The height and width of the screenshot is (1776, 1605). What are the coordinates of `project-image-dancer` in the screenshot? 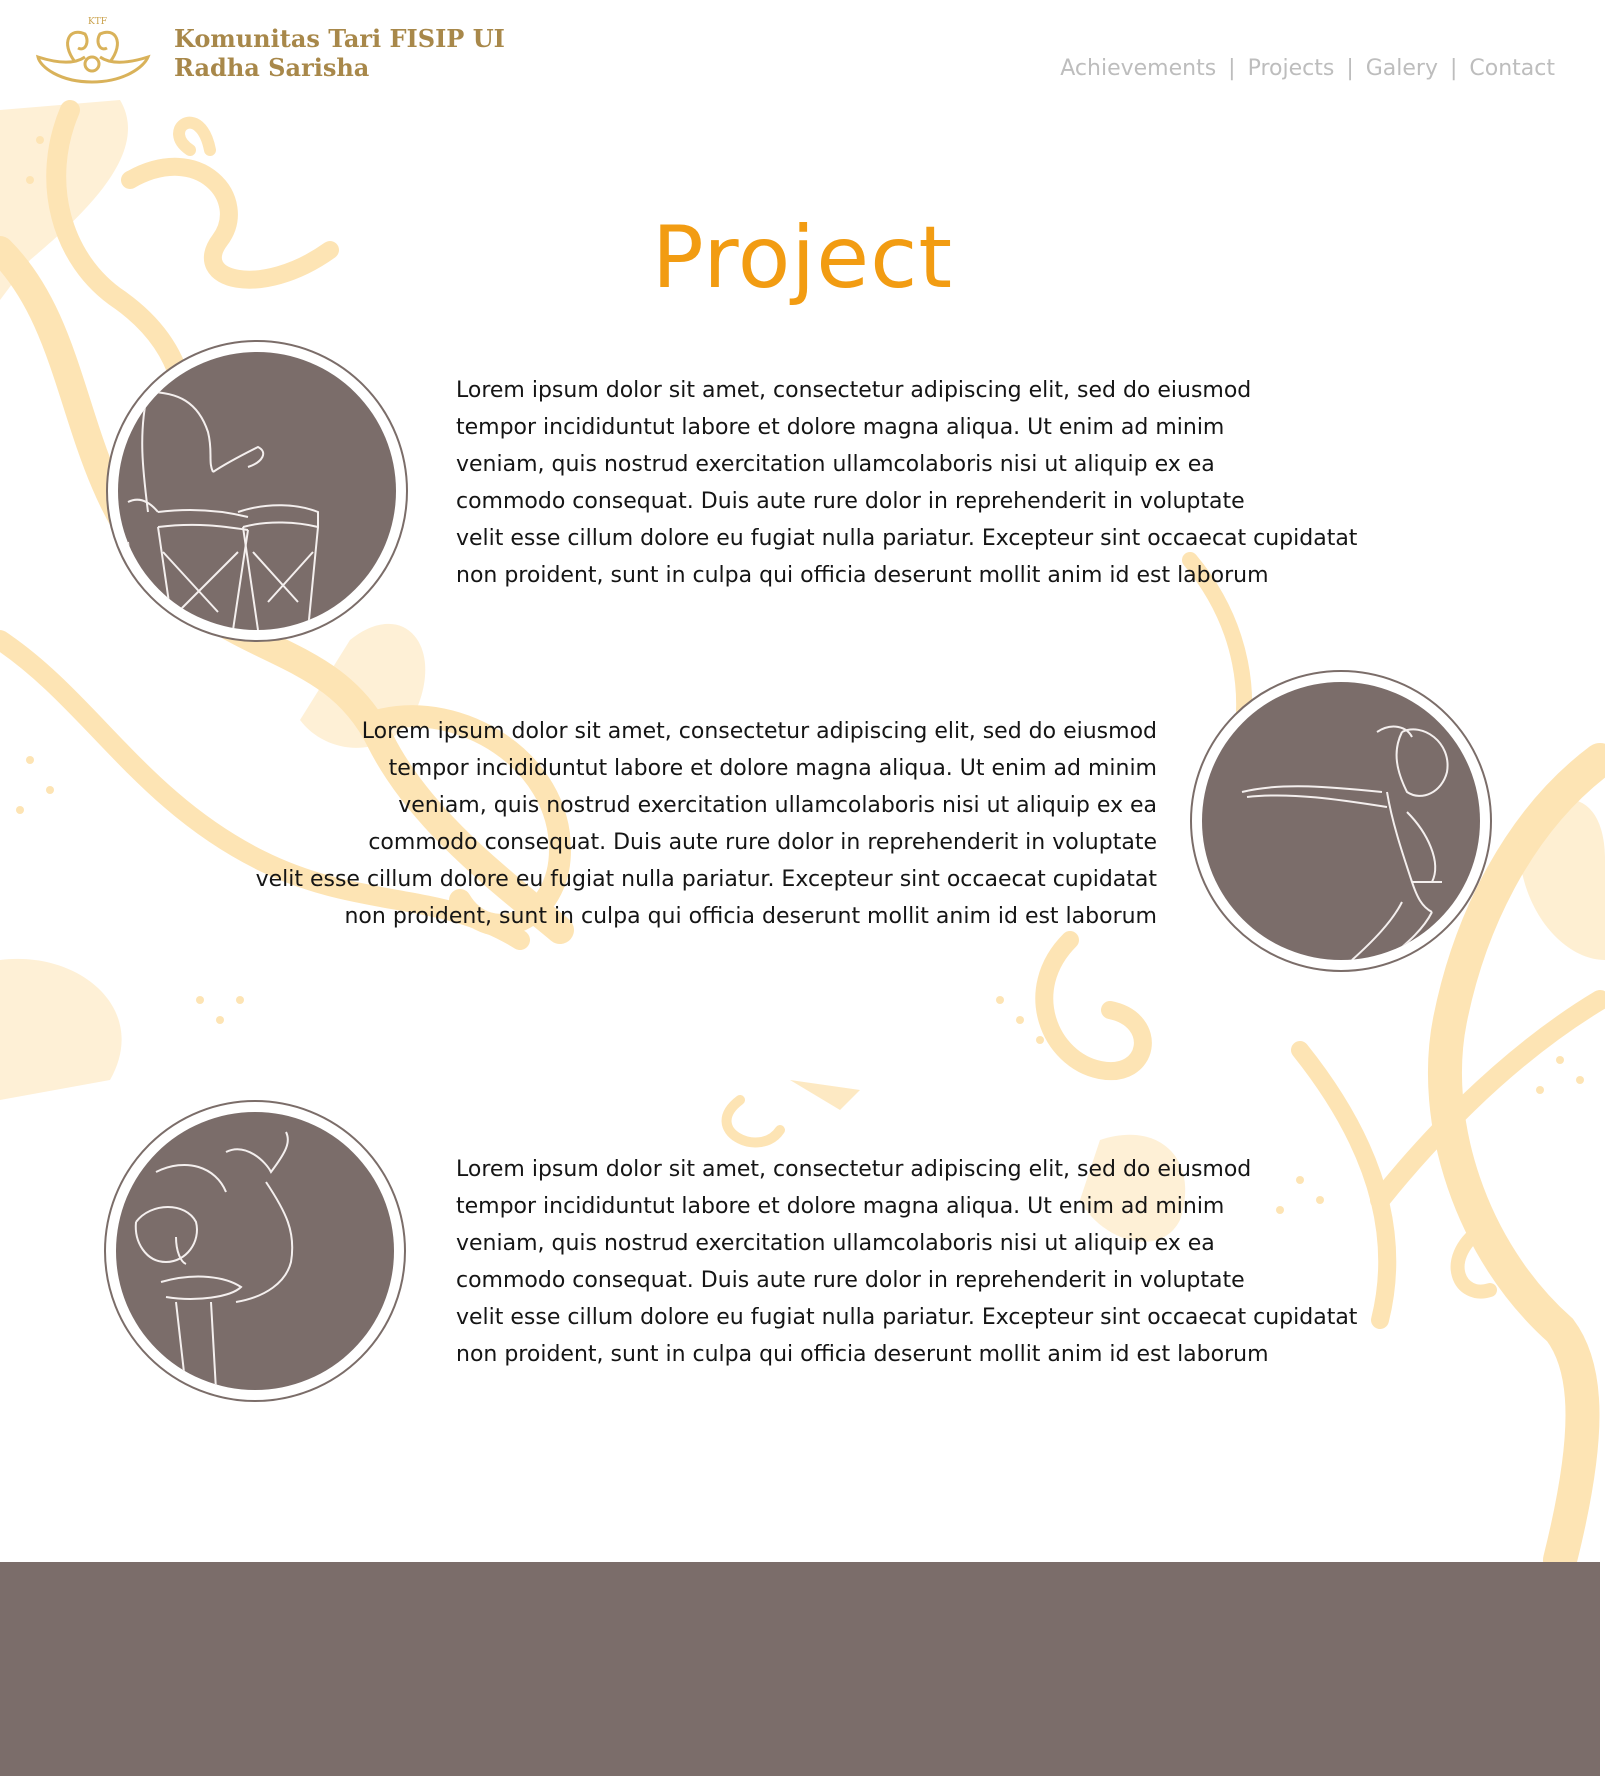 It's located at (1341, 821).